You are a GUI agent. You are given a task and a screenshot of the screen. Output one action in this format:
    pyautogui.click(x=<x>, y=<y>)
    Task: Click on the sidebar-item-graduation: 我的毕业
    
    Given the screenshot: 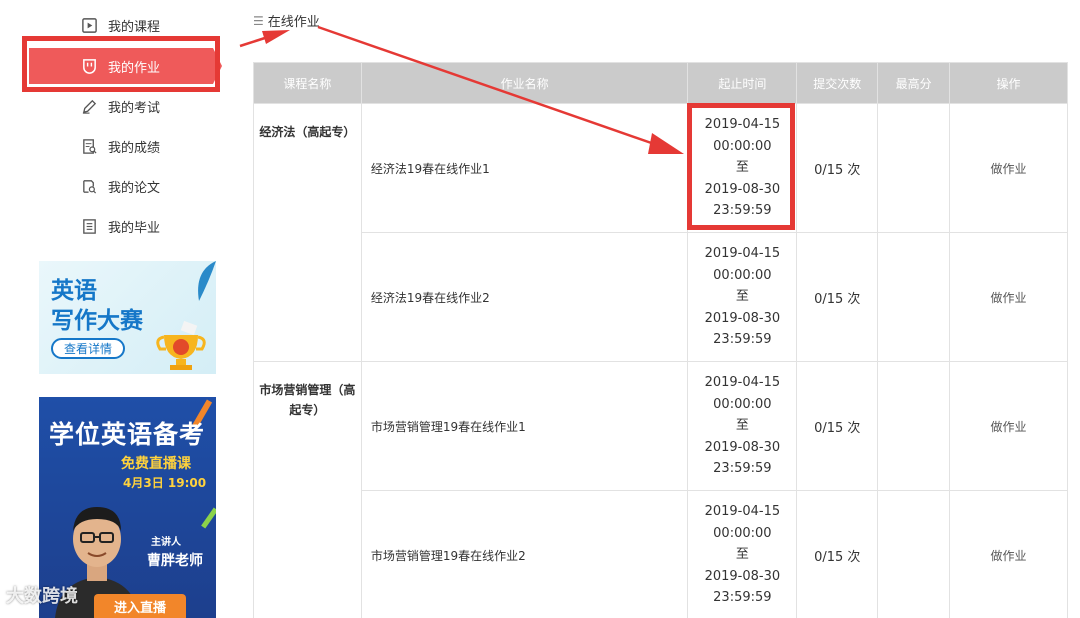 What is the action you would take?
    pyautogui.click(x=119, y=226)
    